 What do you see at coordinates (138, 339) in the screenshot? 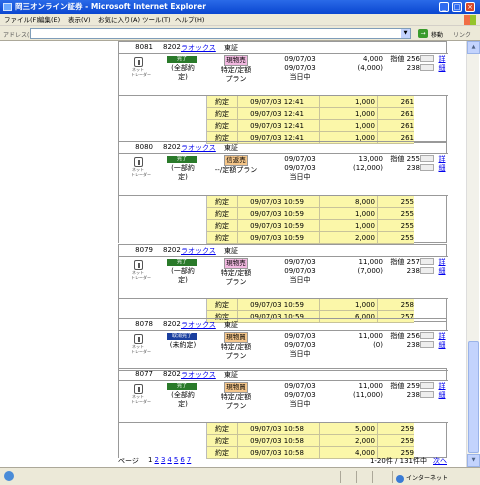
I see `trader-glyph` at bounding box center [138, 339].